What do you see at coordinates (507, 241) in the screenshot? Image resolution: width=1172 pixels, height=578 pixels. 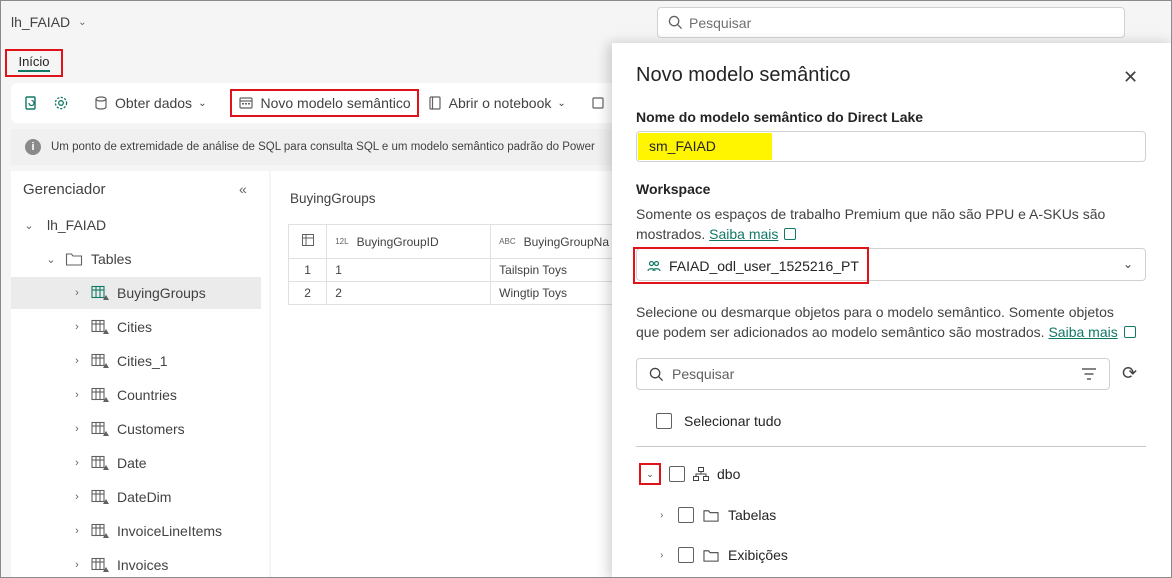 I see `type-badge: ABC` at bounding box center [507, 241].